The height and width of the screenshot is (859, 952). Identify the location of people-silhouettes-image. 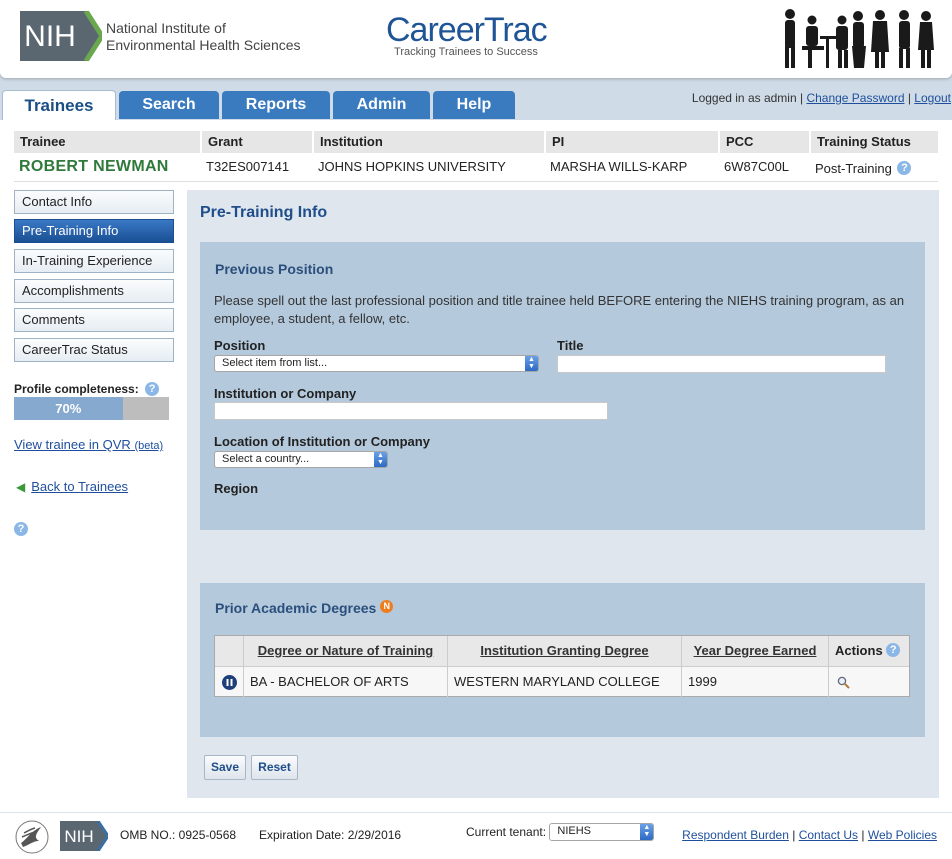
(859, 38).